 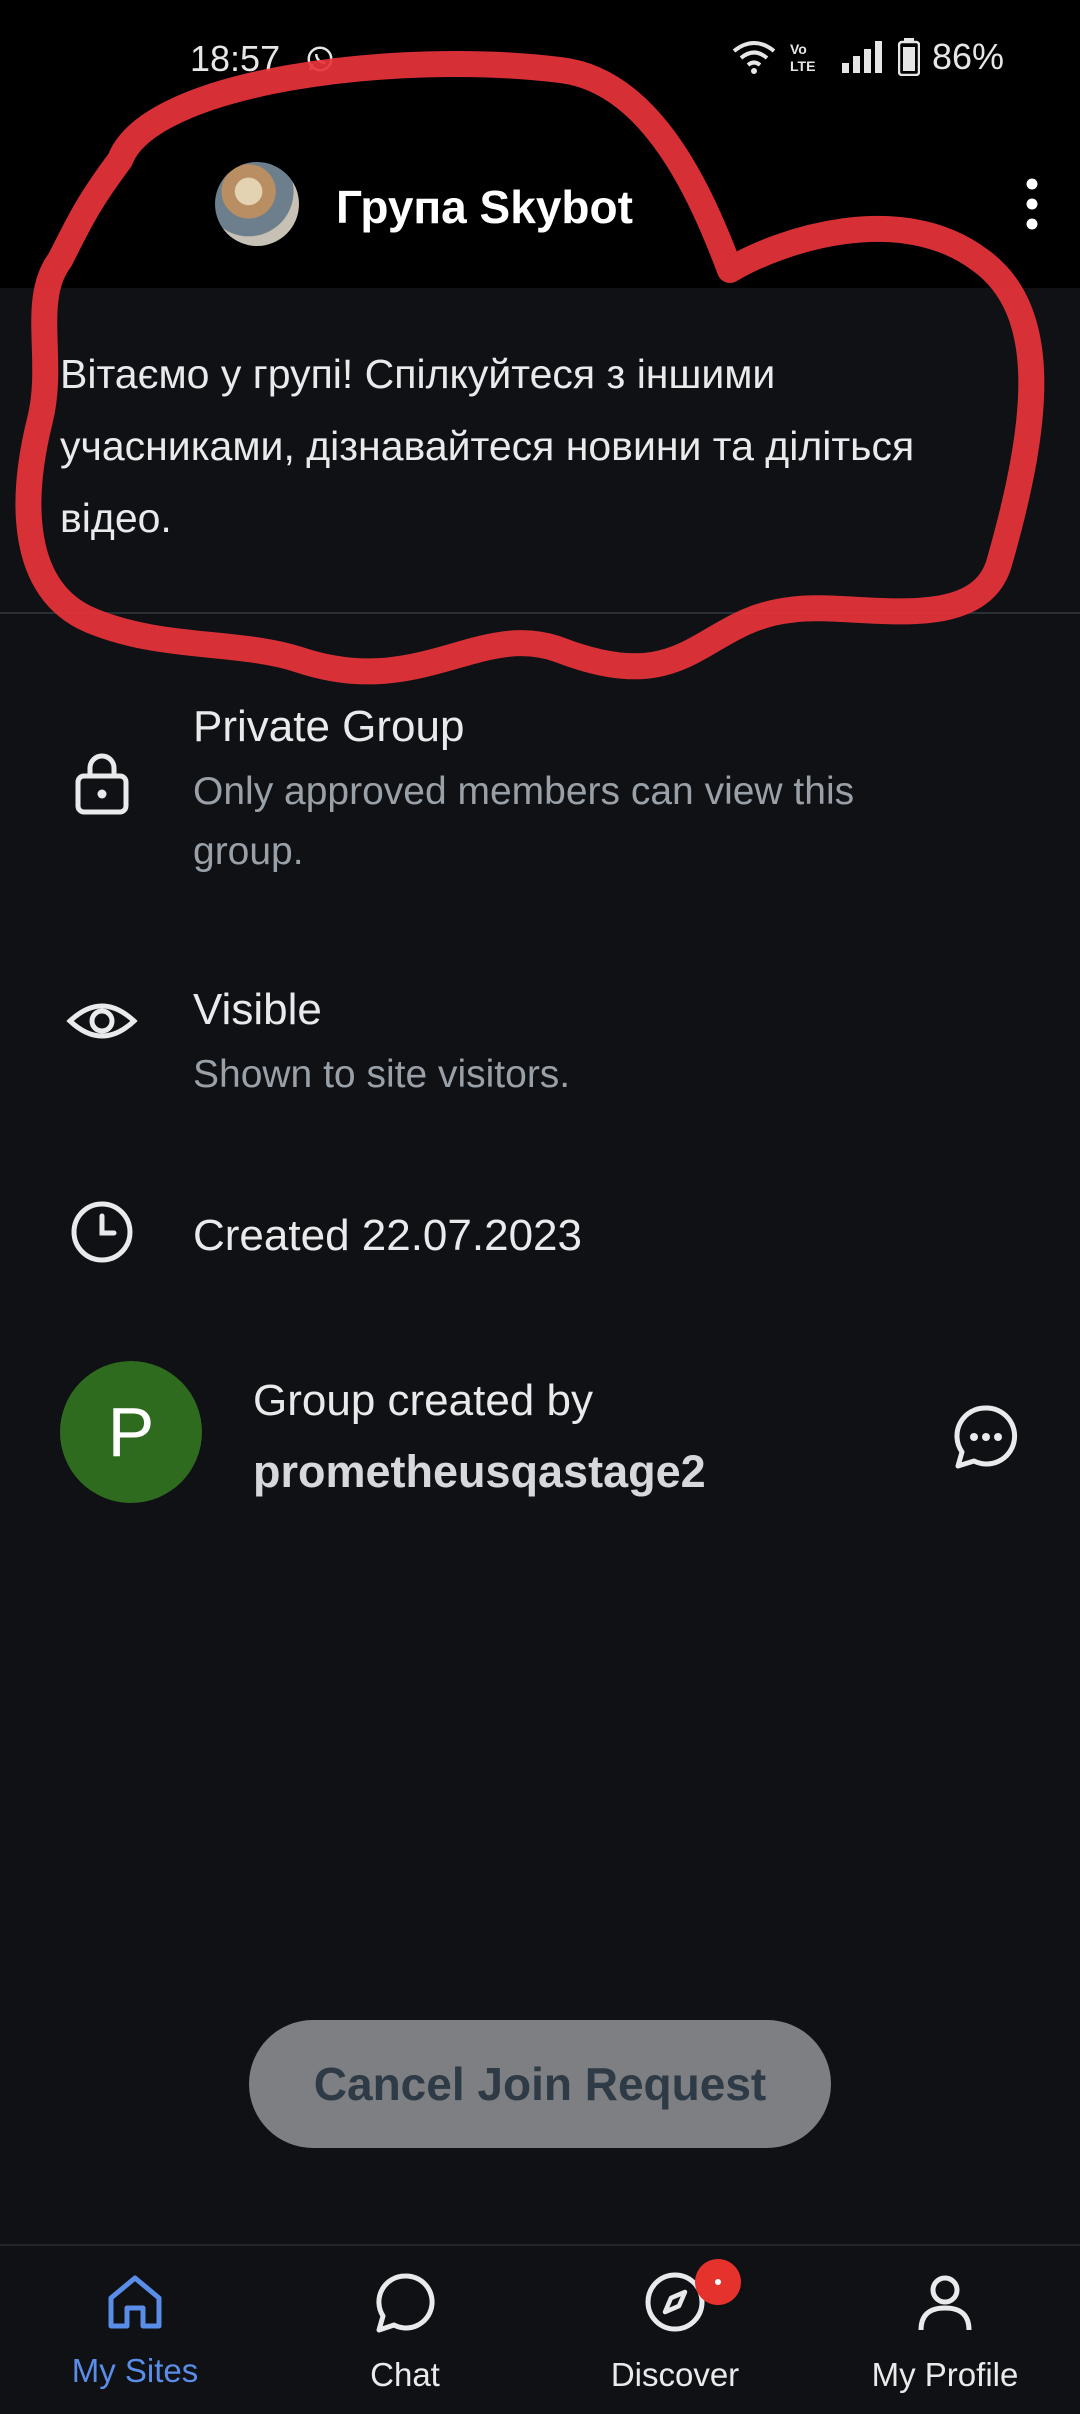 What do you see at coordinates (718, 2282) in the screenshot?
I see `discover-notification-badge` at bounding box center [718, 2282].